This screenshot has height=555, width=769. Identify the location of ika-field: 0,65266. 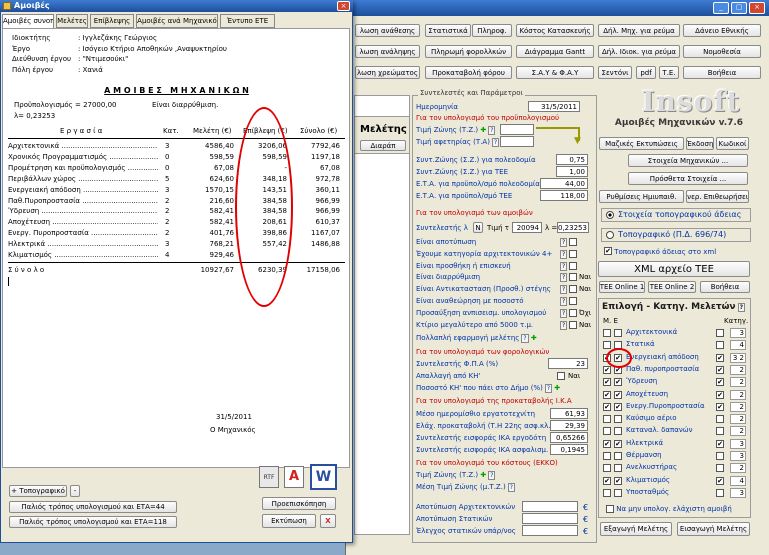
(569, 437).